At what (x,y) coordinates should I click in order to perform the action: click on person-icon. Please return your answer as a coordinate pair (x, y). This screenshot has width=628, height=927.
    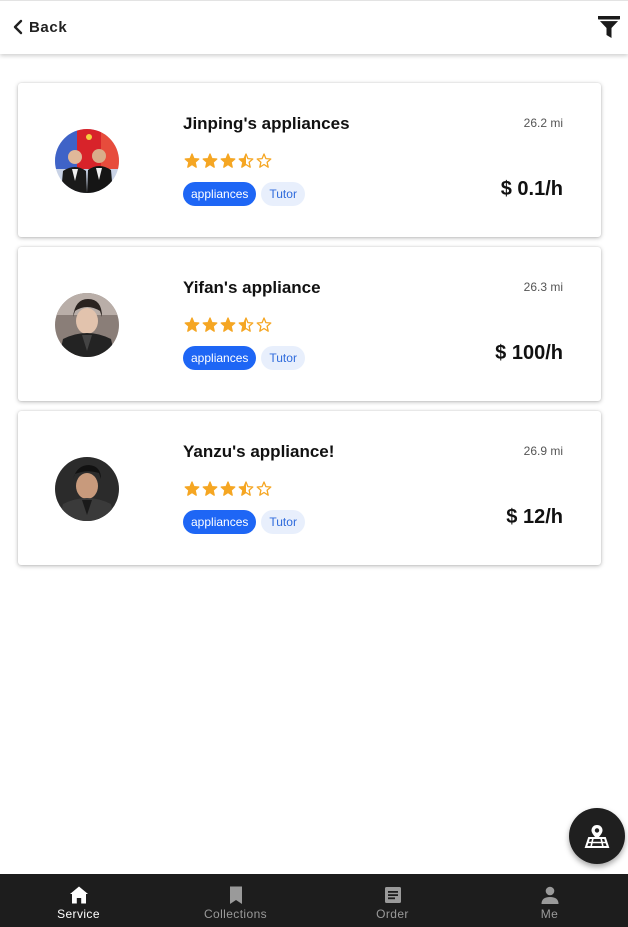
    Looking at the image, I should click on (549, 895).